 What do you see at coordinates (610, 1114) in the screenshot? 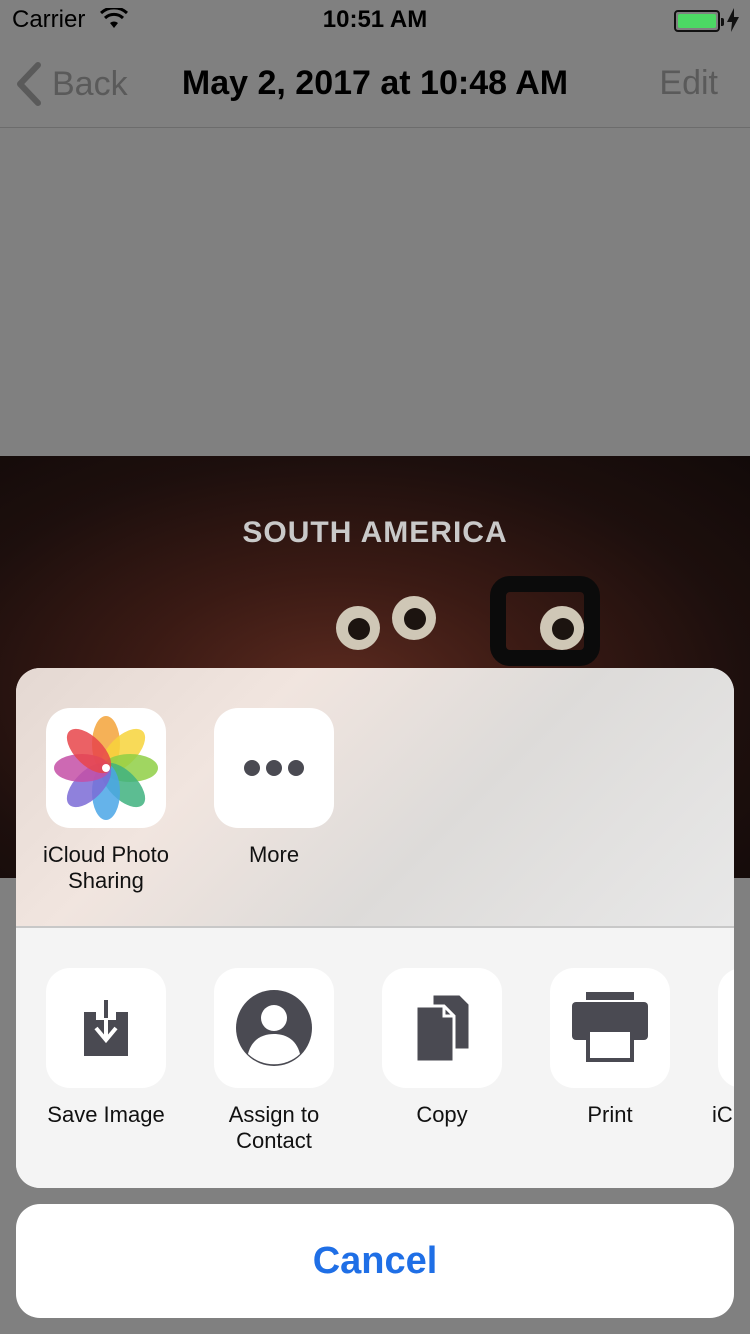
I see `print-label: Print` at bounding box center [610, 1114].